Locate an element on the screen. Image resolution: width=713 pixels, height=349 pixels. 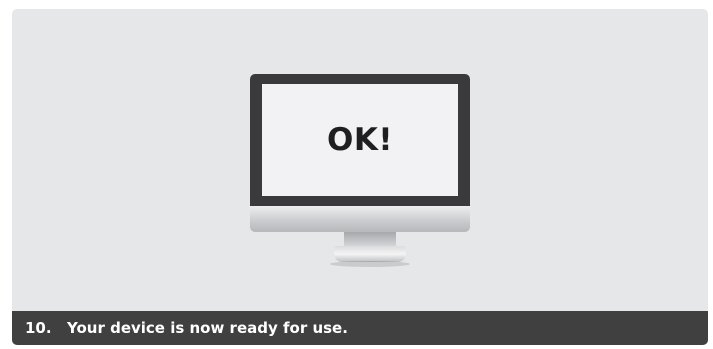
monitor-shadow is located at coordinates (370, 264).